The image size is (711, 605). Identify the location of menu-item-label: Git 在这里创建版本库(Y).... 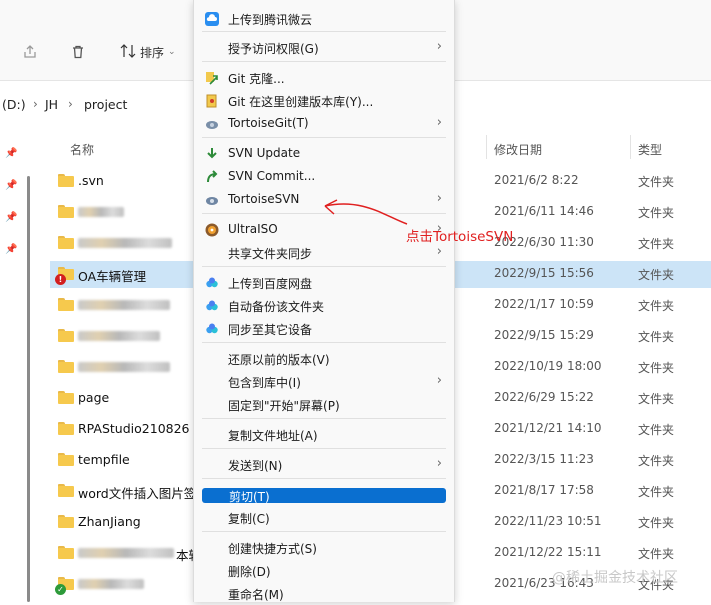
(301, 102).